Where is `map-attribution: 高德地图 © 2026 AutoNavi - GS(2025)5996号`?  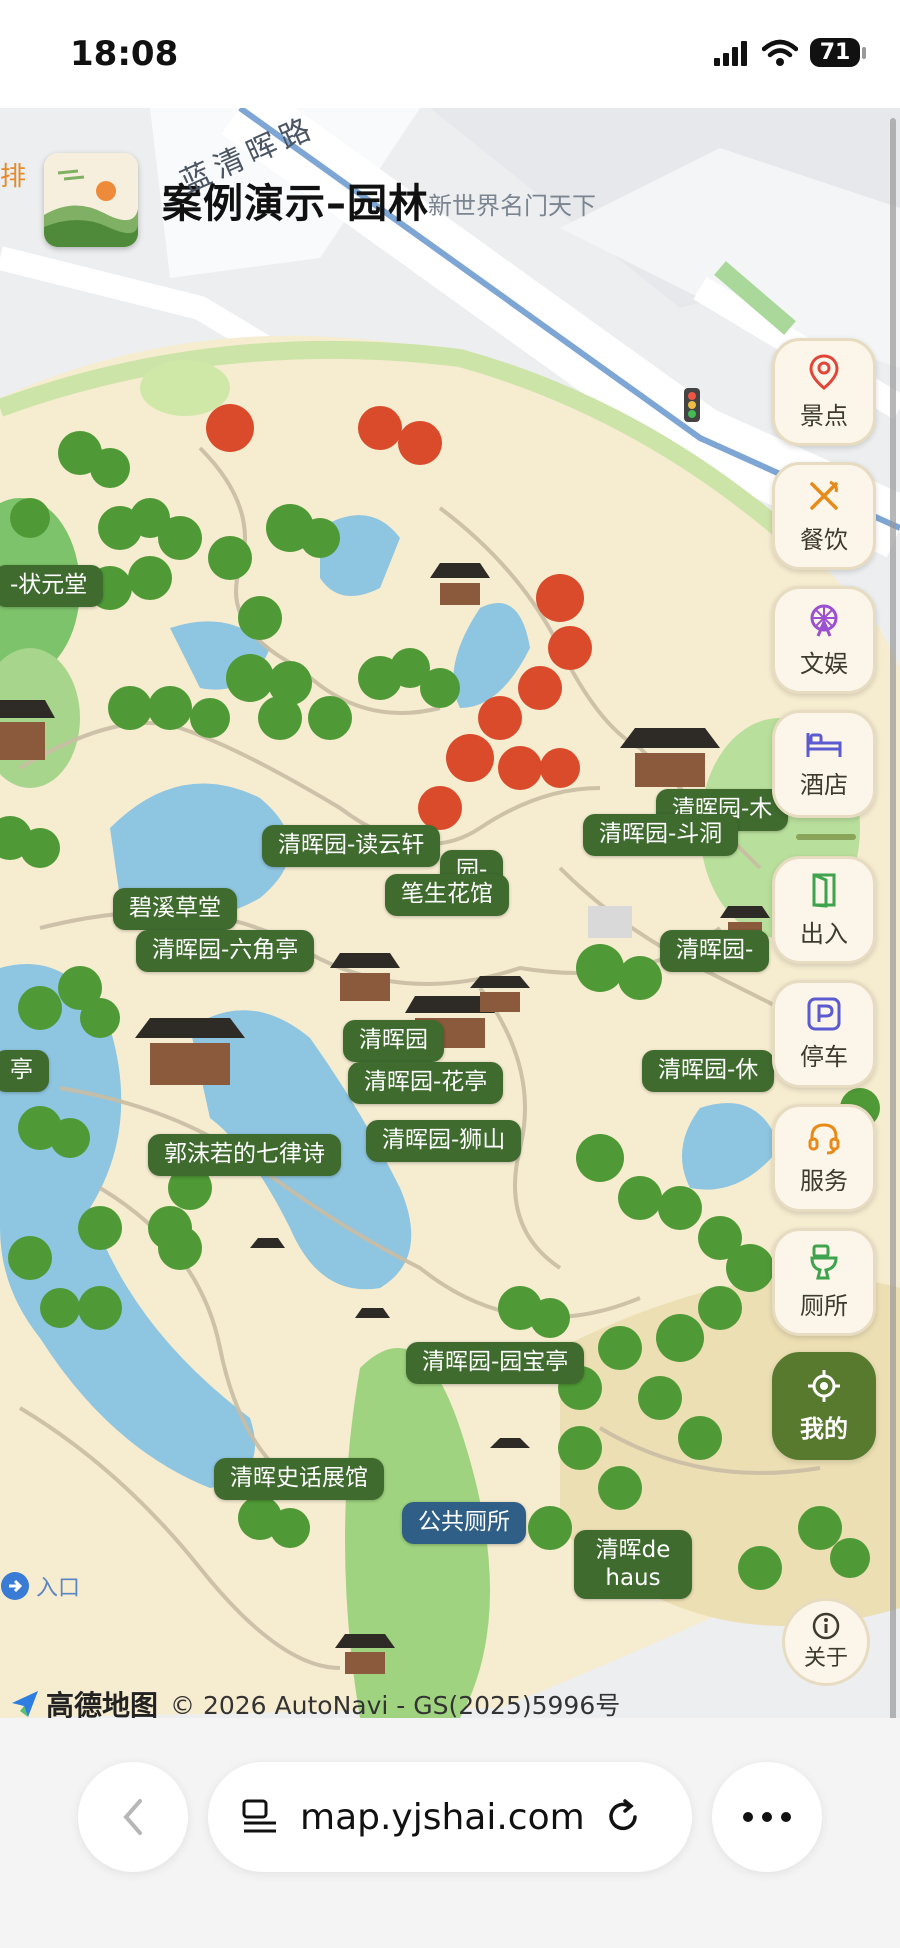 map-attribution: 高德地图 © 2026 AutoNavi - GS(2025)5996号 is located at coordinates (315, 1701).